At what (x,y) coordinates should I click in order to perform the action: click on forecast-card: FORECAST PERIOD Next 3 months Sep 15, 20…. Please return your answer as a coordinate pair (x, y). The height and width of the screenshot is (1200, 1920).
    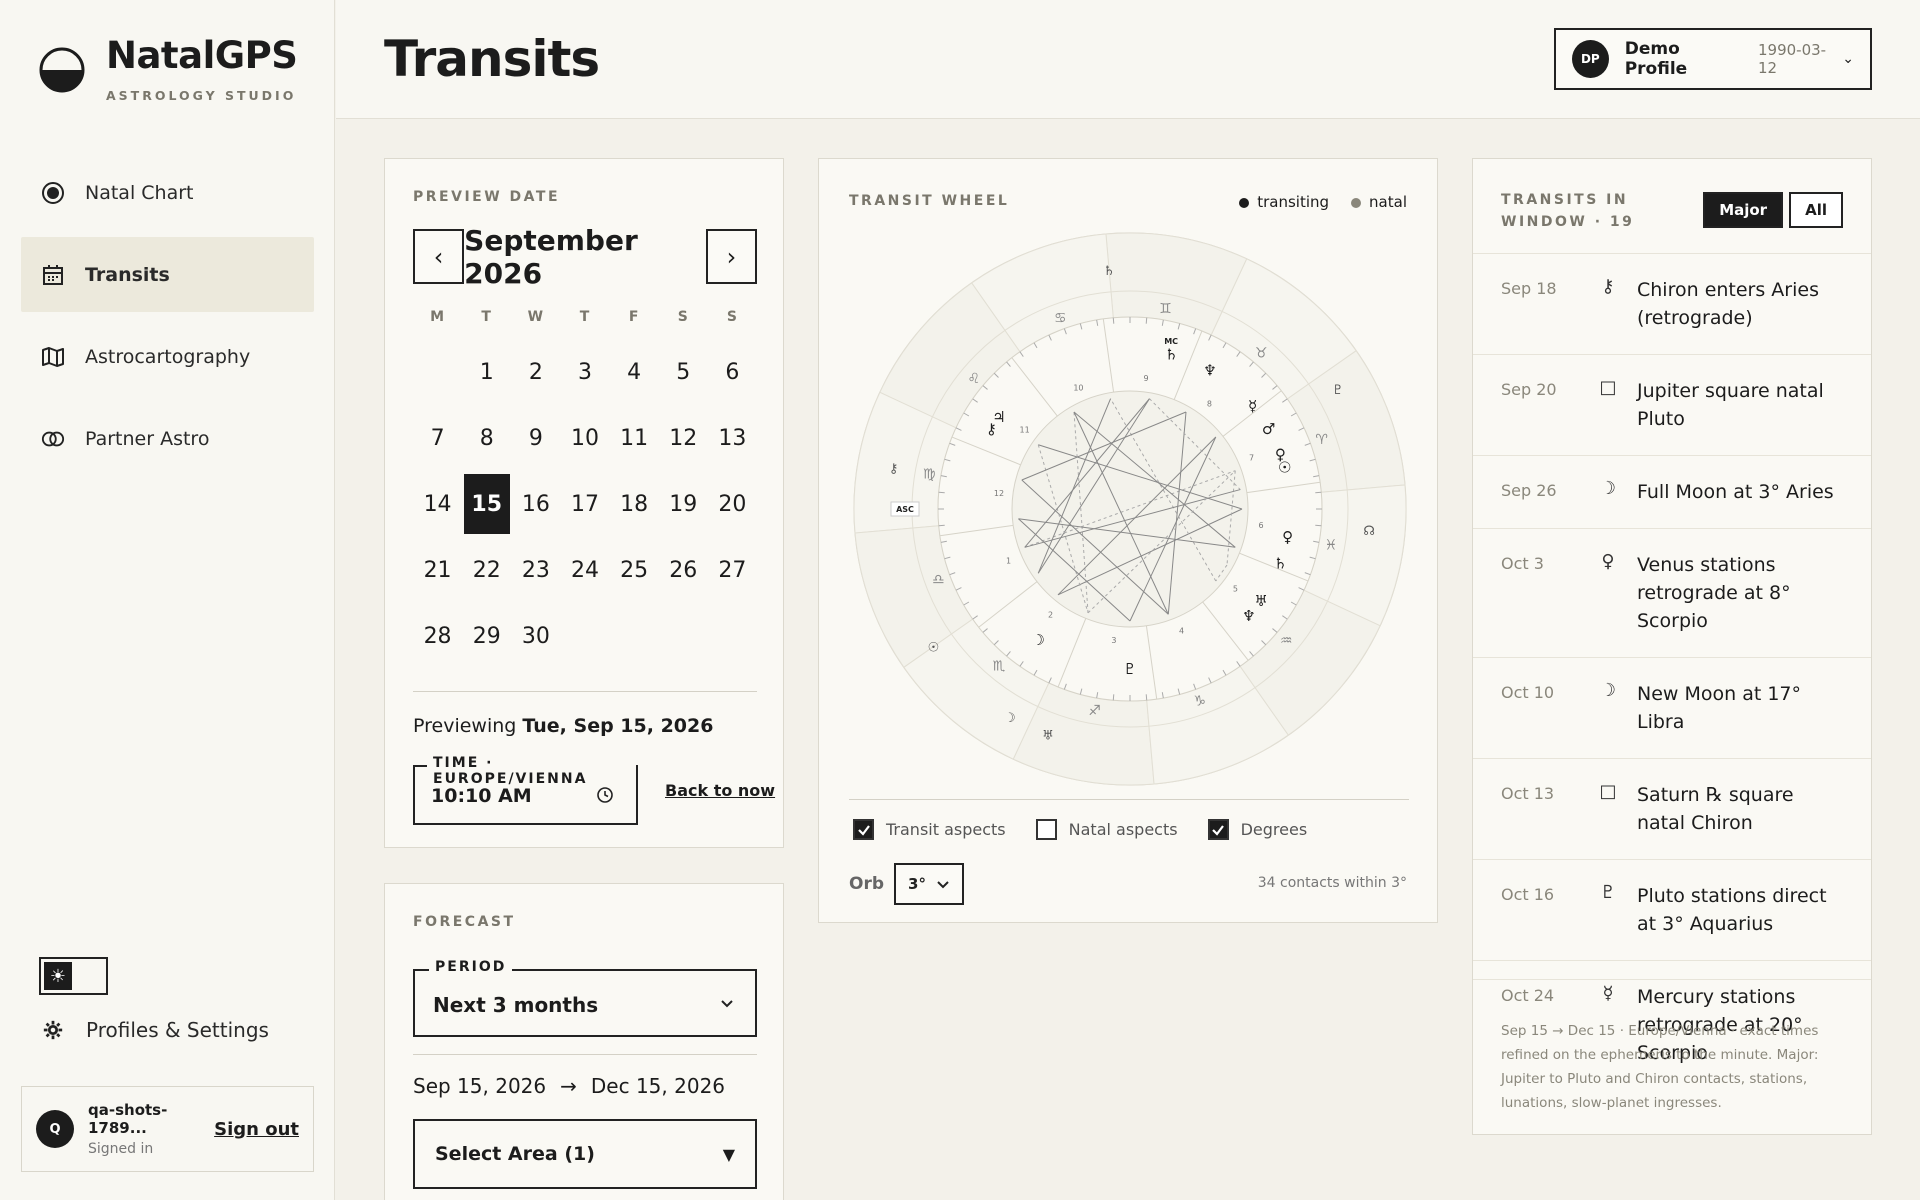
    Looking at the image, I should click on (584, 1041).